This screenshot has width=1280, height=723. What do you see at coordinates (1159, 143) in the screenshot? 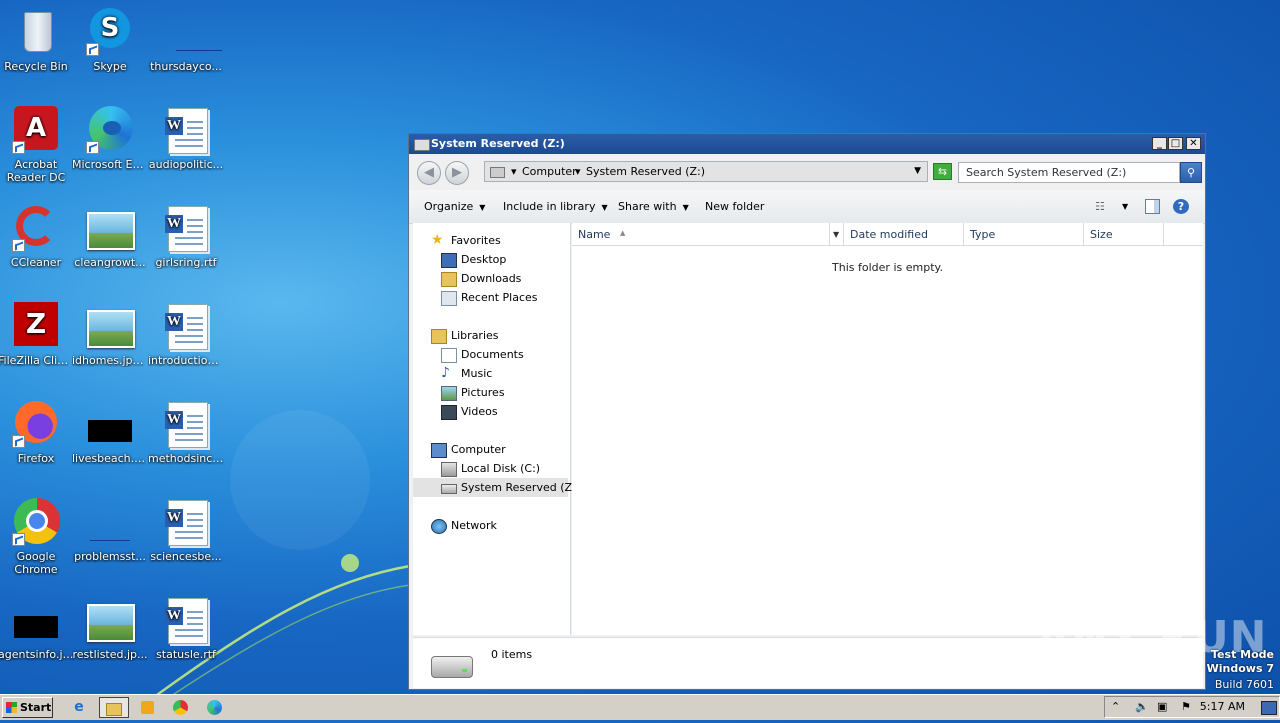
I see `minimize-button: _` at bounding box center [1159, 143].